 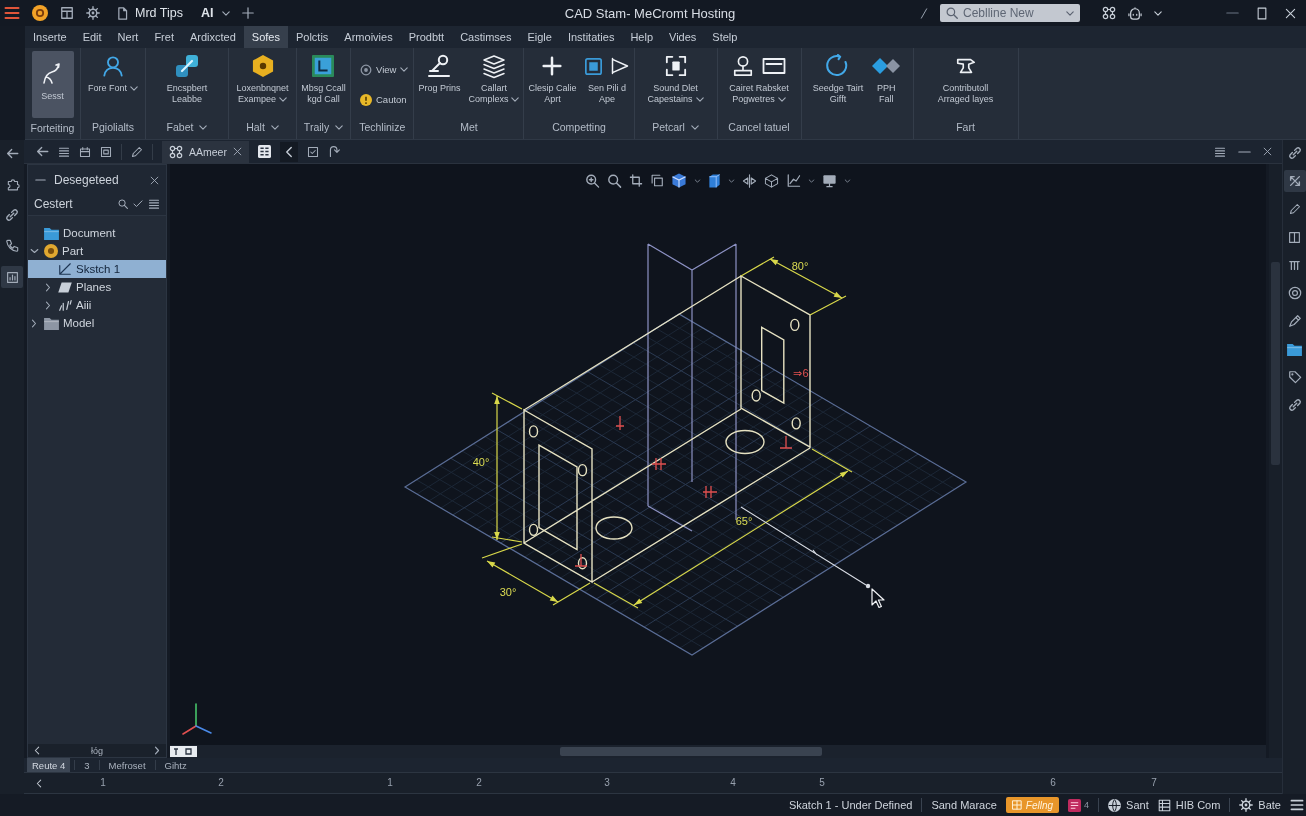 I want to click on ribbon-button: Contributoll Arraged layes, so click(x=965, y=79).